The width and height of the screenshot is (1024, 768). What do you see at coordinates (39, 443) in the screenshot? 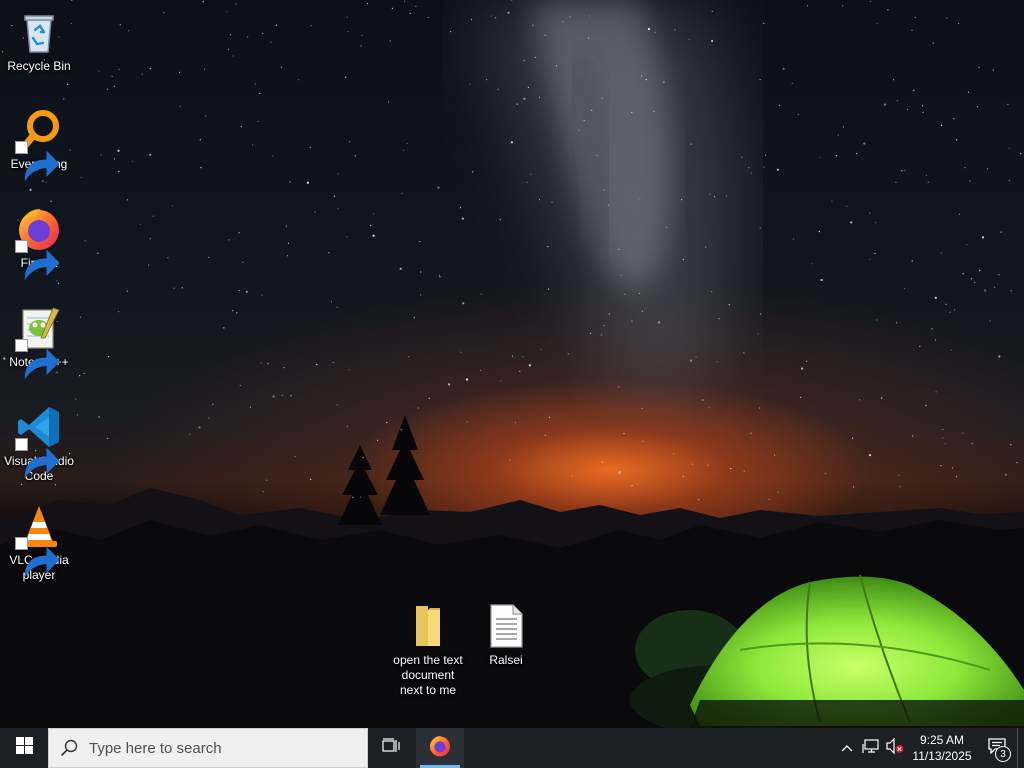
I see `desktop-icon-visual-studio-code: Visual Studio Code` at bounding box center [39, 443].